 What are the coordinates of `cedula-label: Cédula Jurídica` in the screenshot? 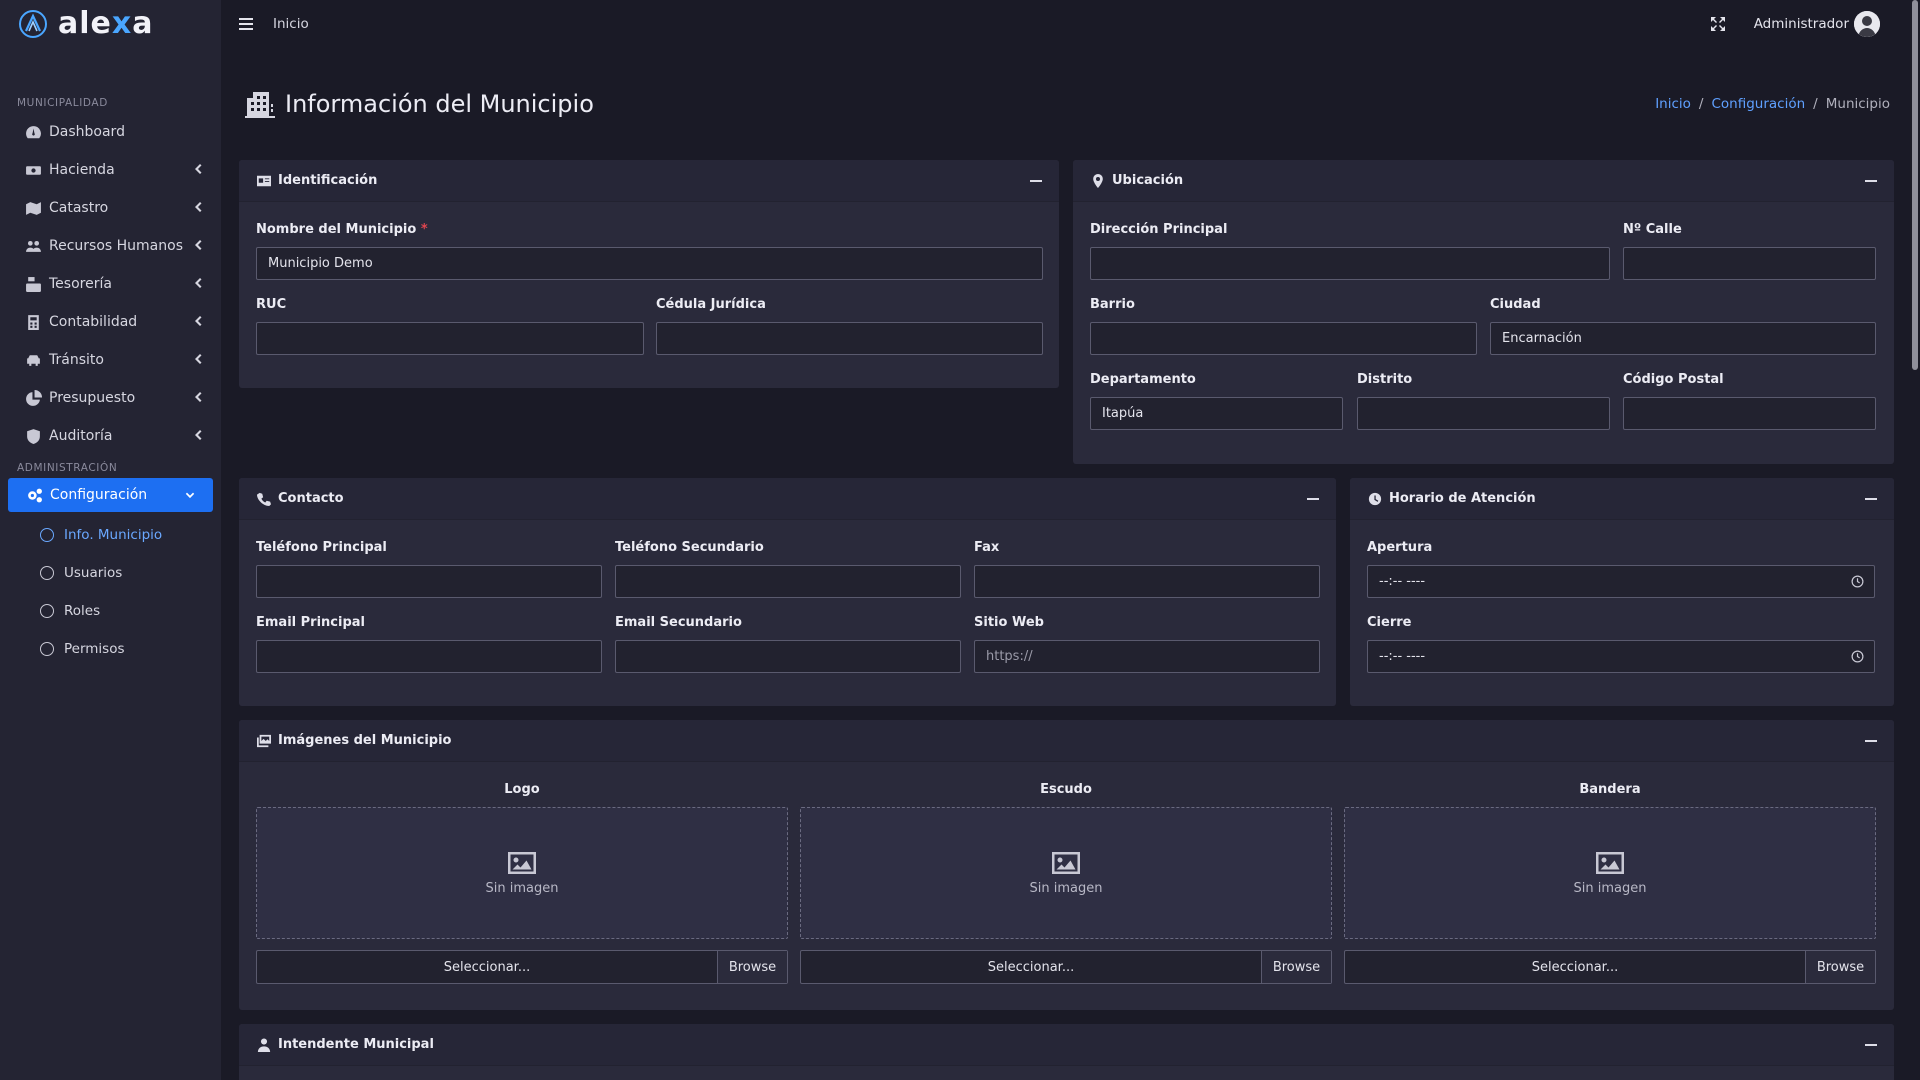 It's located at (711, 304).